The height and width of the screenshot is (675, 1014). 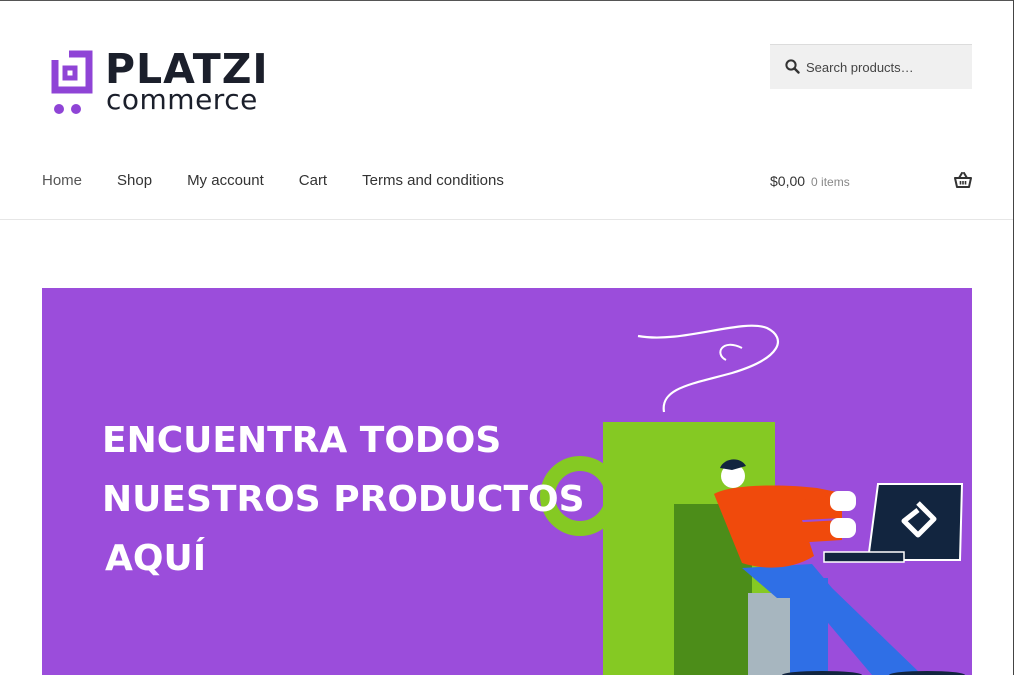 I want to click on header-cart: $0,00 0 items, so click(x=871, y=181).